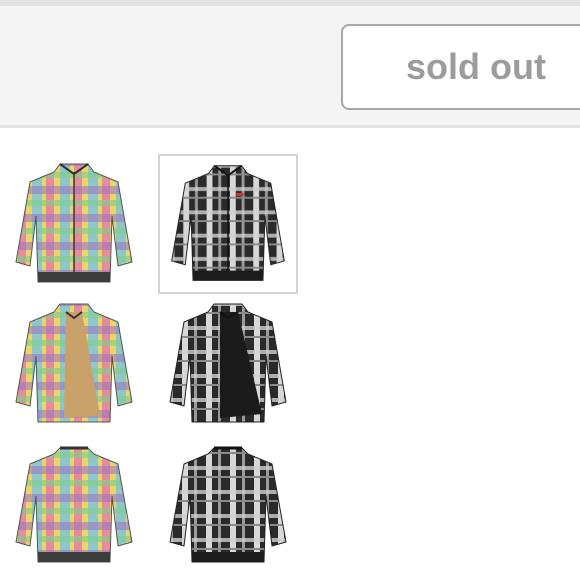  I want to click on thumbnail-black-front, so click(228, 224).